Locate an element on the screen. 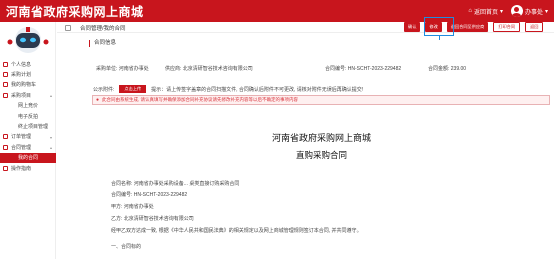  document-title: 河南省政府采购网上商城 is located at coordinates (321, 139).